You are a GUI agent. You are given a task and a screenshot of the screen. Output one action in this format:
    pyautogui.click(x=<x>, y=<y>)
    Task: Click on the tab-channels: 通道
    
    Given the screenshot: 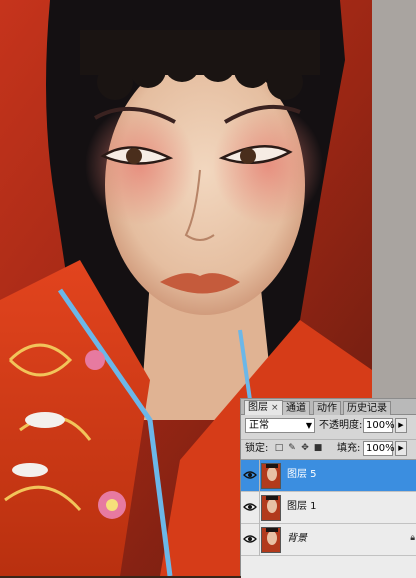 What is the action you would take?
    pyautogui.click(x=296, y=408)
    